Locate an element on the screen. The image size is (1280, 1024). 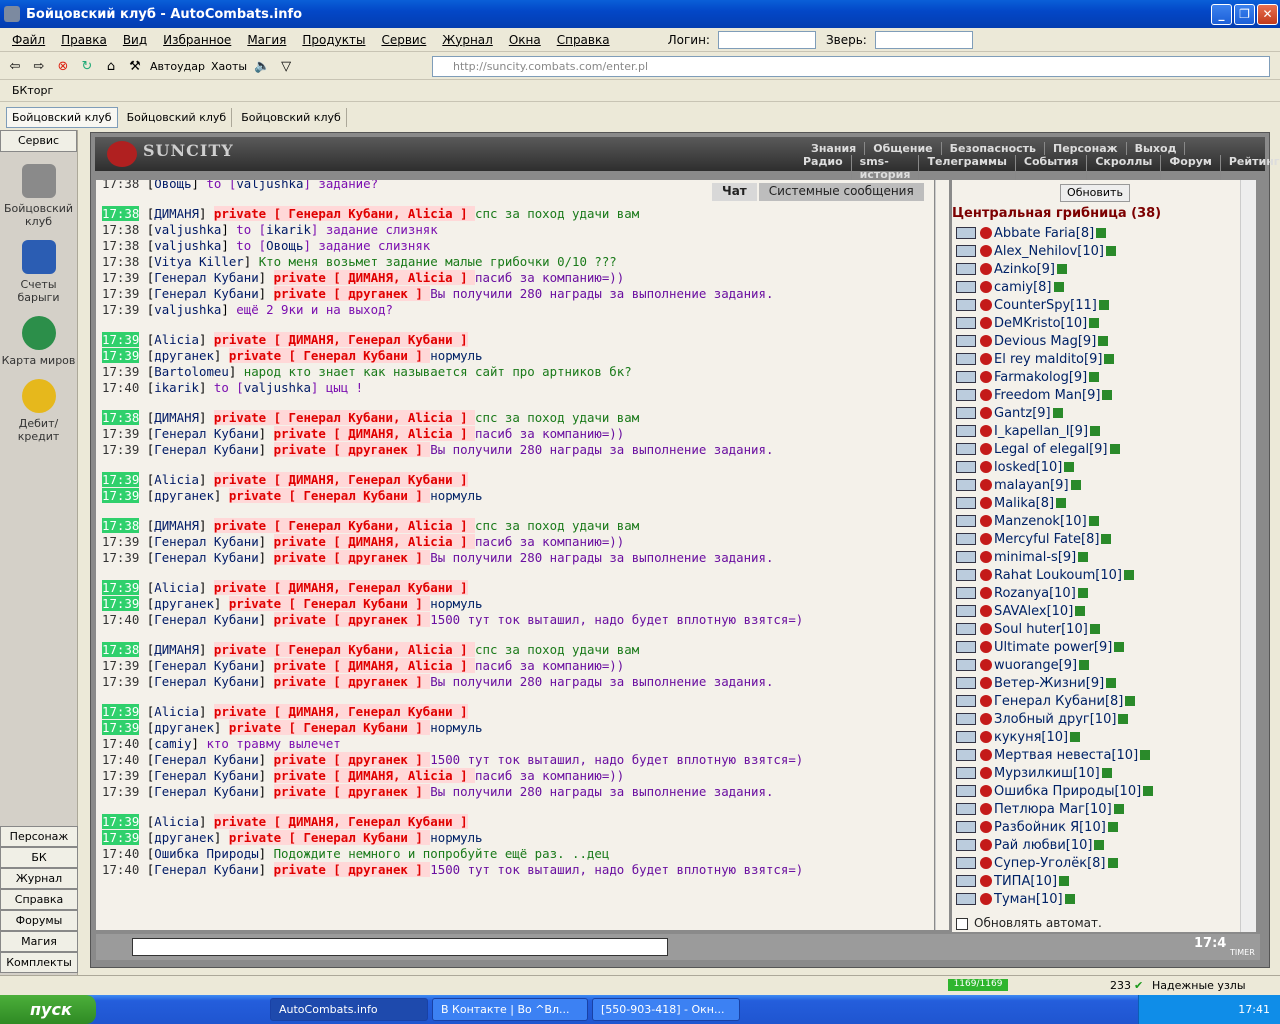
menu-journal: Журнал is located at coordinates (467, 40).